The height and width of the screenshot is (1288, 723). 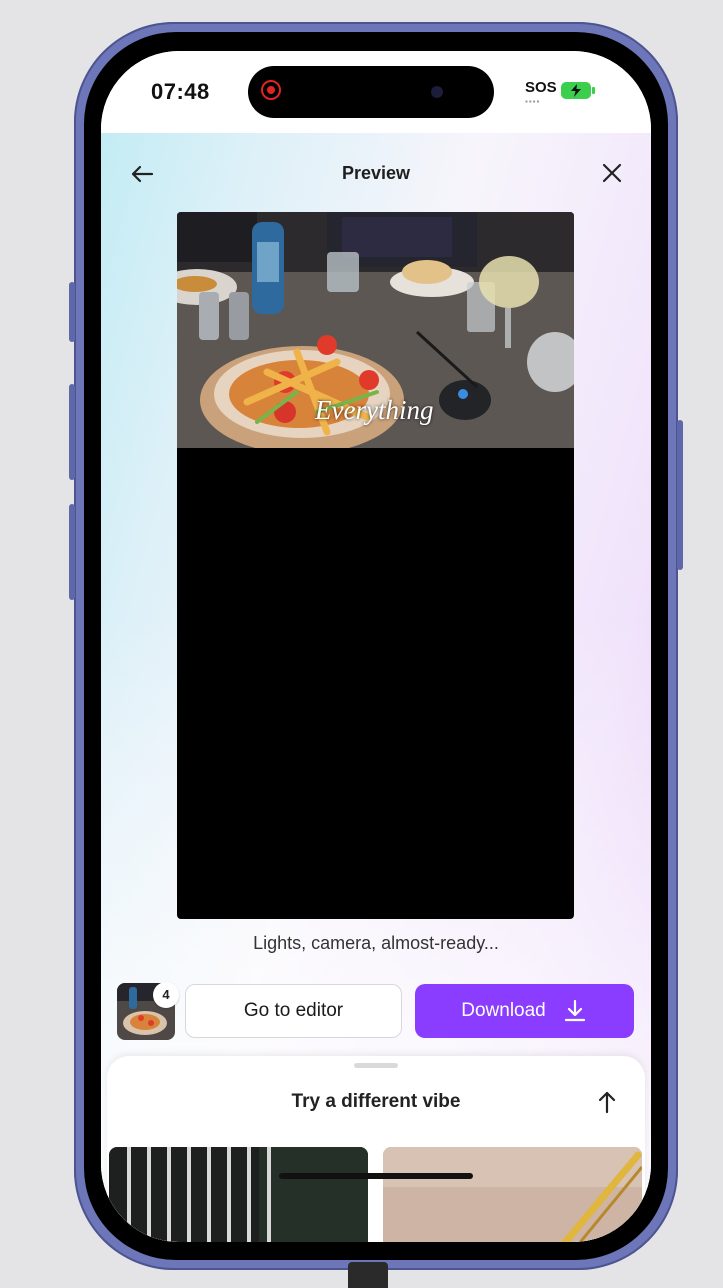 What do you see at coordinates (541, 87) in the screenshot?
I see `sos-indicator: SOS` at bounding box center [541, 87].